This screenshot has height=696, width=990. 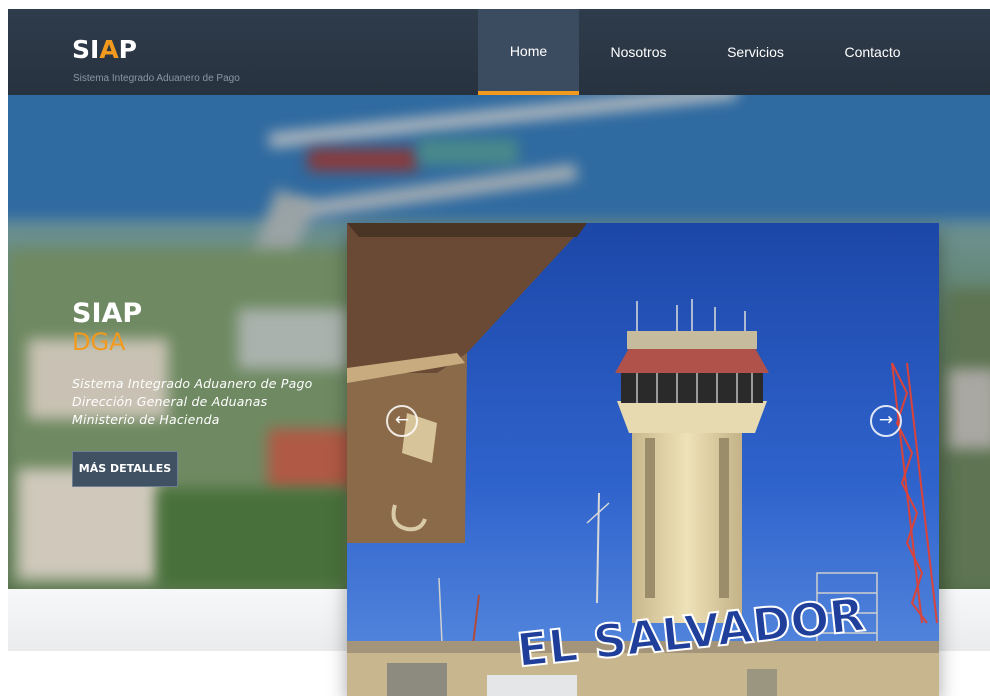 I want to click on brand-tagline: Sistema Integrado Aduanero de Pago, so click(x=156, y=78).